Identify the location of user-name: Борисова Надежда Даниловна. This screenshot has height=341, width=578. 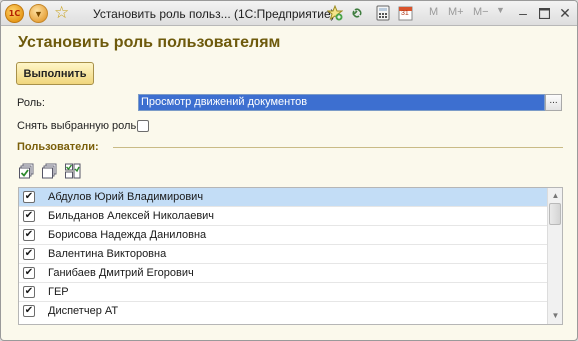
(127, 235).